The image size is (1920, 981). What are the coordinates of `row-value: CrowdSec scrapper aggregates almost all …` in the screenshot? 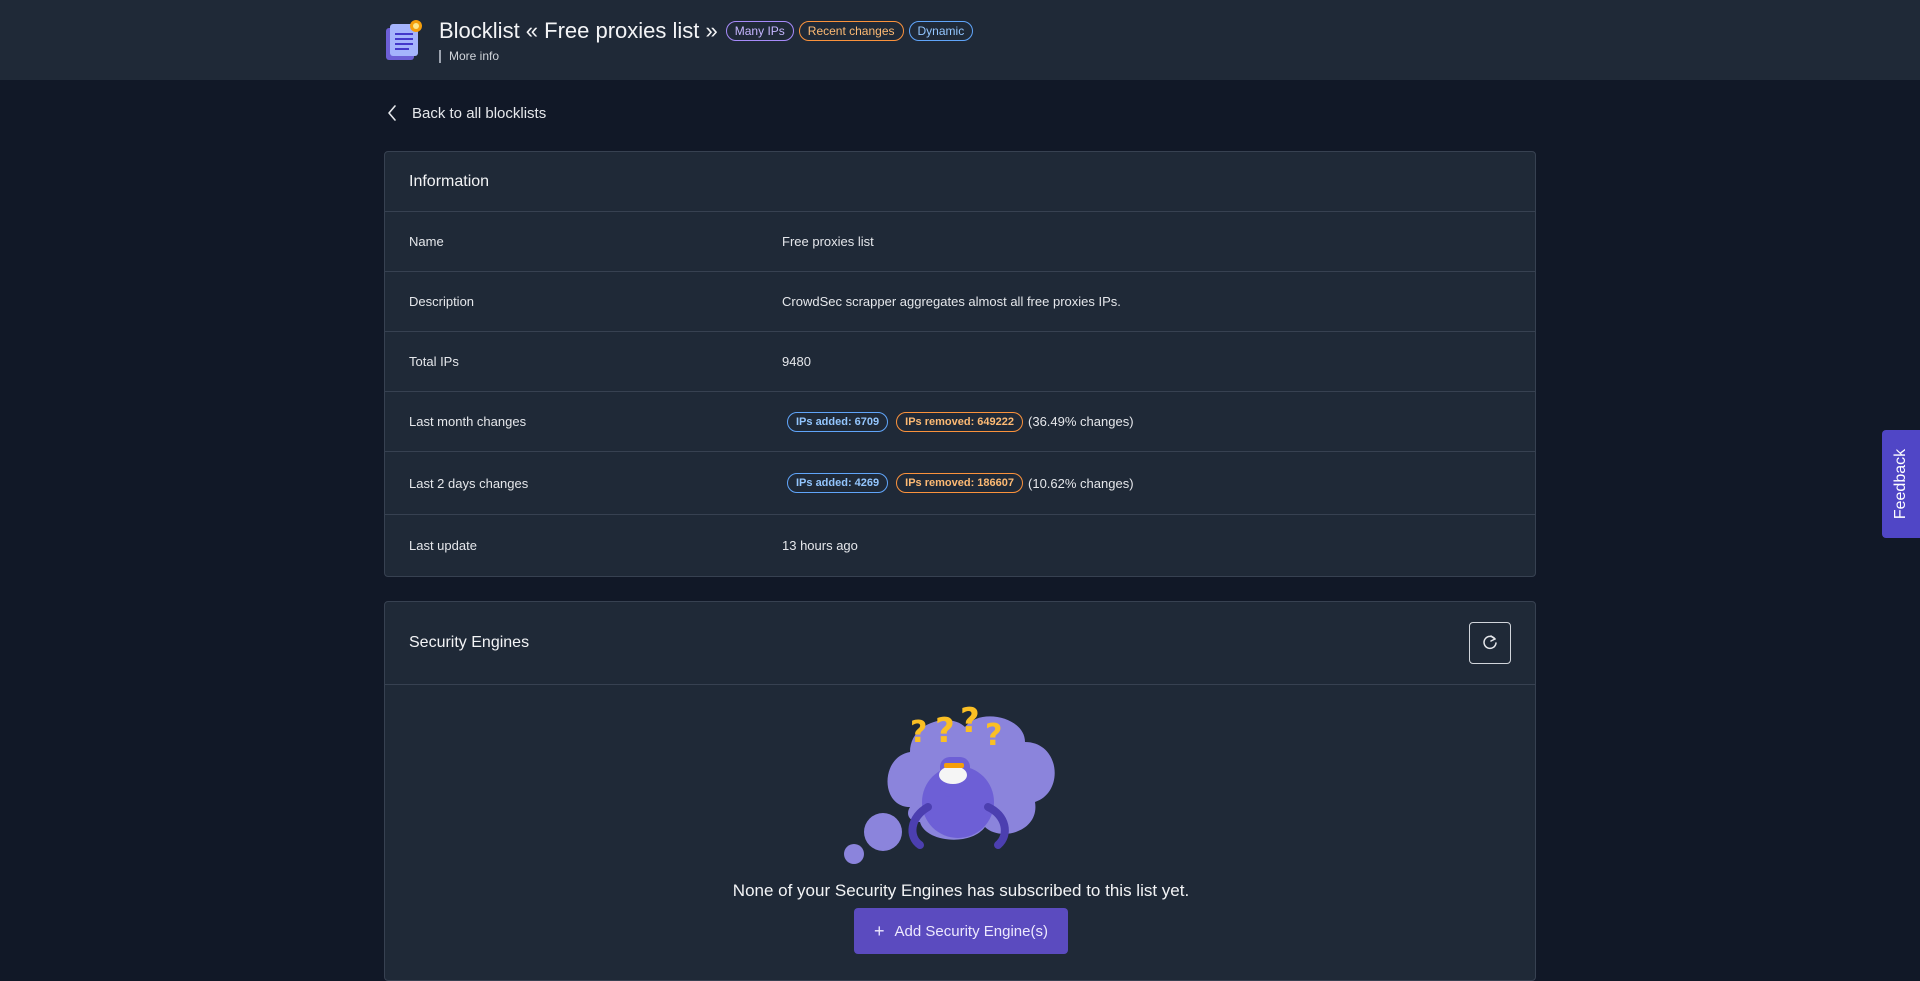 It's located at (951, 301).